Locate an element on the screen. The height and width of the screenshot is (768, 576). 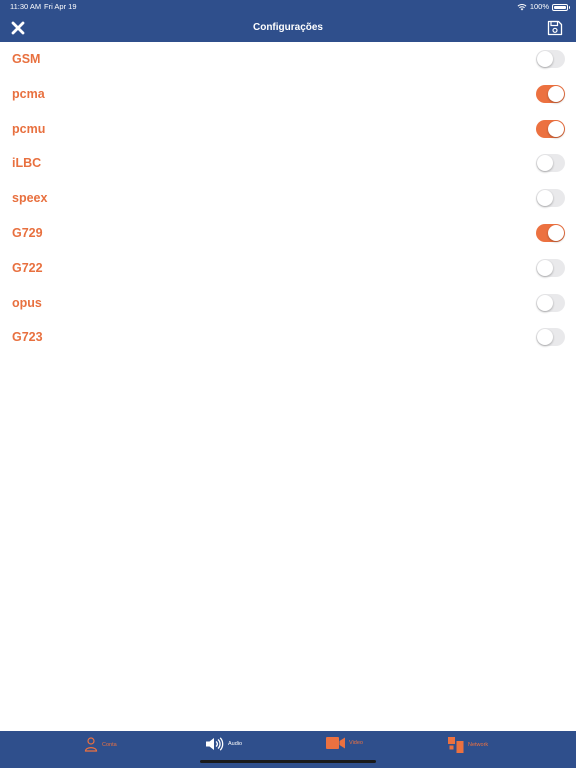
speaker-icon is located at coordinates (215, 744).